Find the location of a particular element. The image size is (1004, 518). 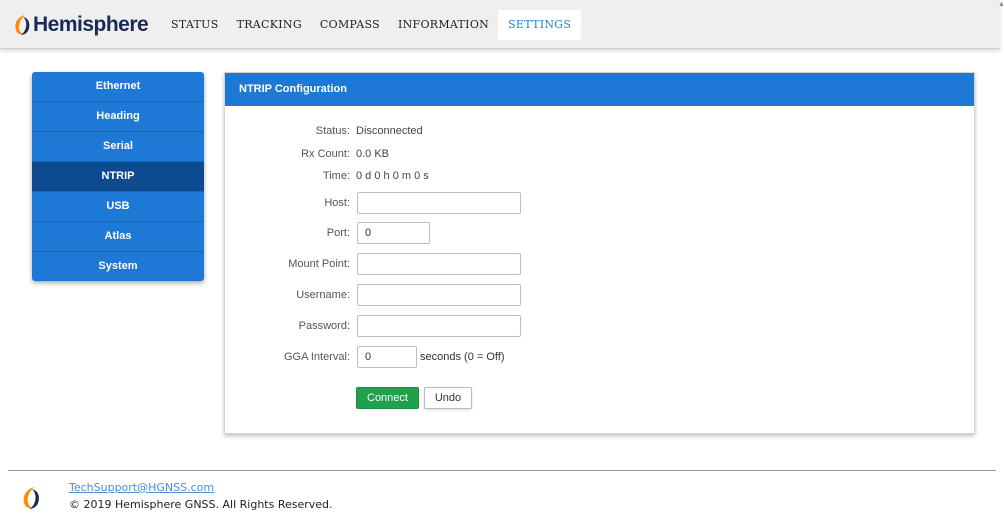

status-value: Disconnected is located at coordinates (389, 131).